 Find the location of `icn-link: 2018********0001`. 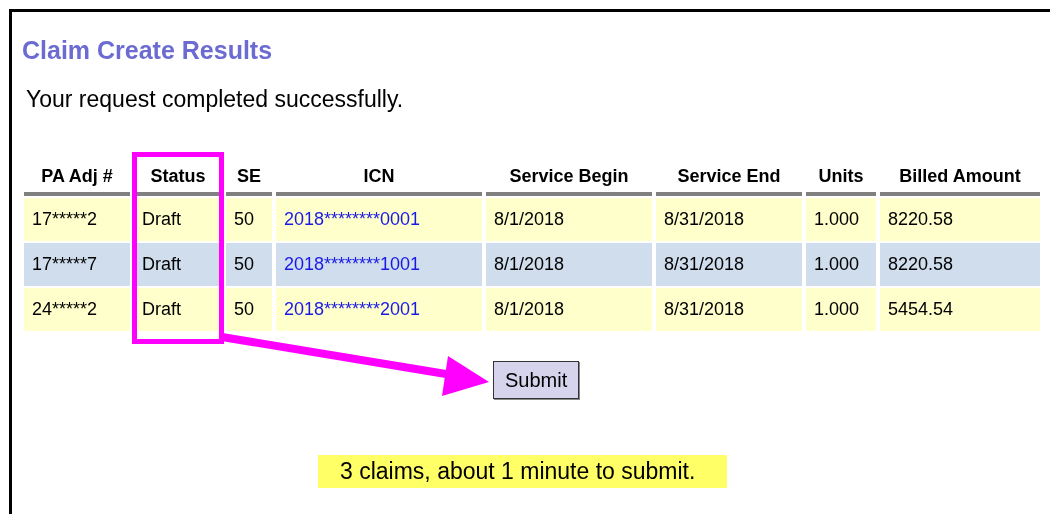

icn-link: 2018********0001 is located at coordinates (352, 219).